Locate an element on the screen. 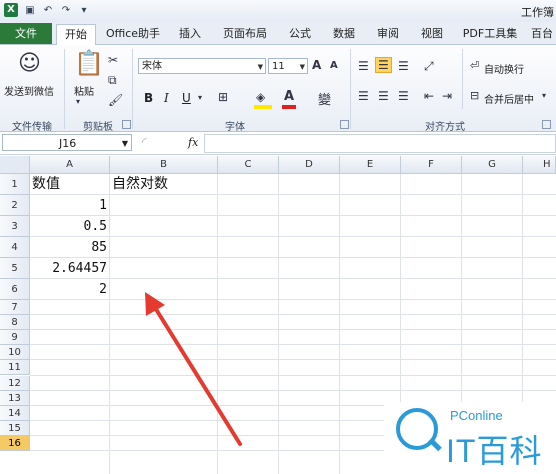  watermark-logo: PConline IT百科 is located at coordinates (470, 438).